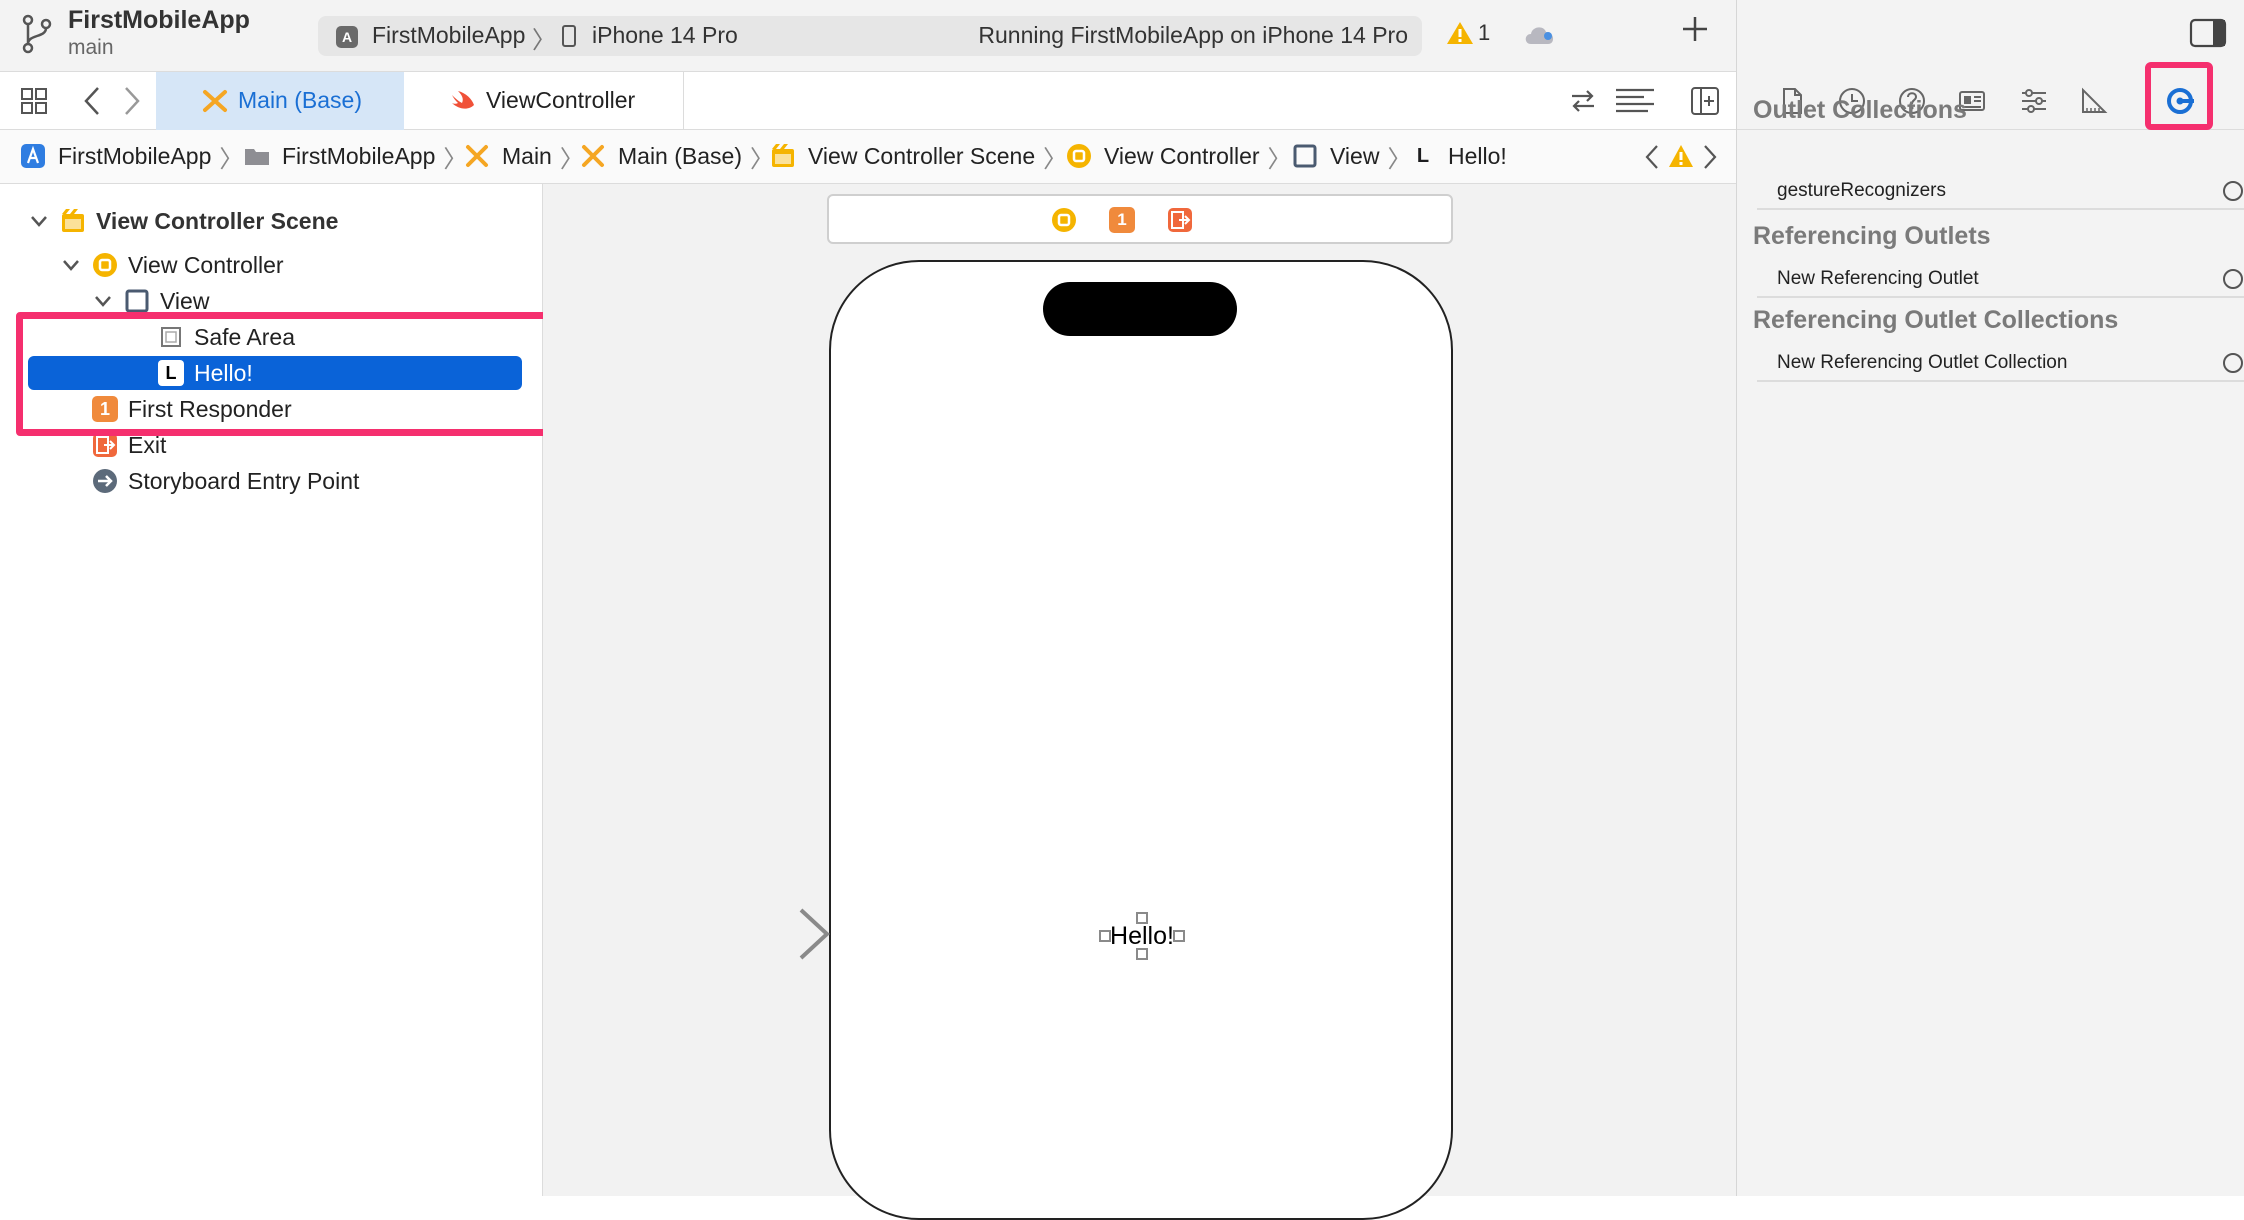  I want to click on related-items-grid-icon, so click(34, 101).